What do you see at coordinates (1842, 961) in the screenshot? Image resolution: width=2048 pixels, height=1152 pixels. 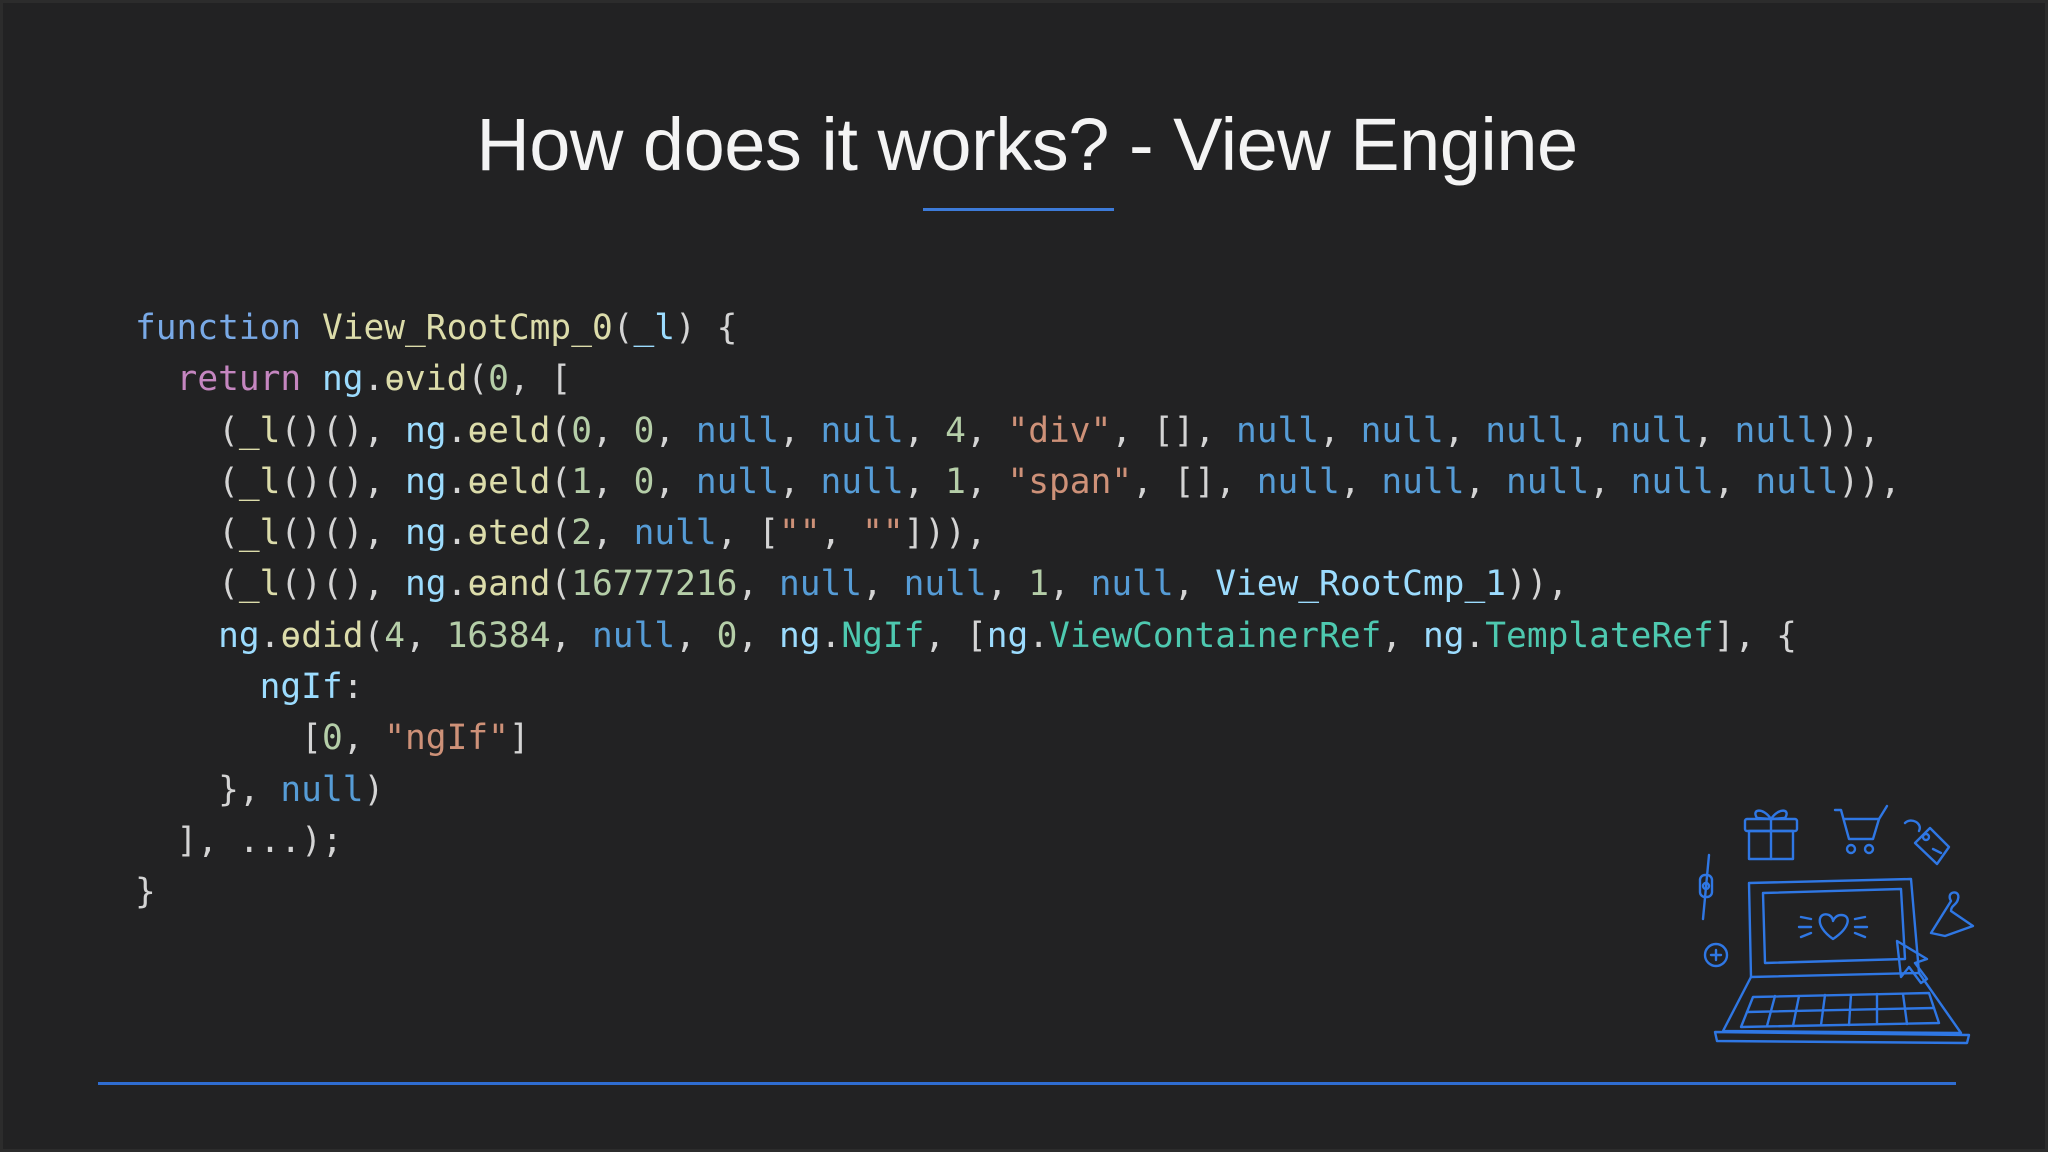 I see `laptop-icon` at bounding box center [1842, 961].